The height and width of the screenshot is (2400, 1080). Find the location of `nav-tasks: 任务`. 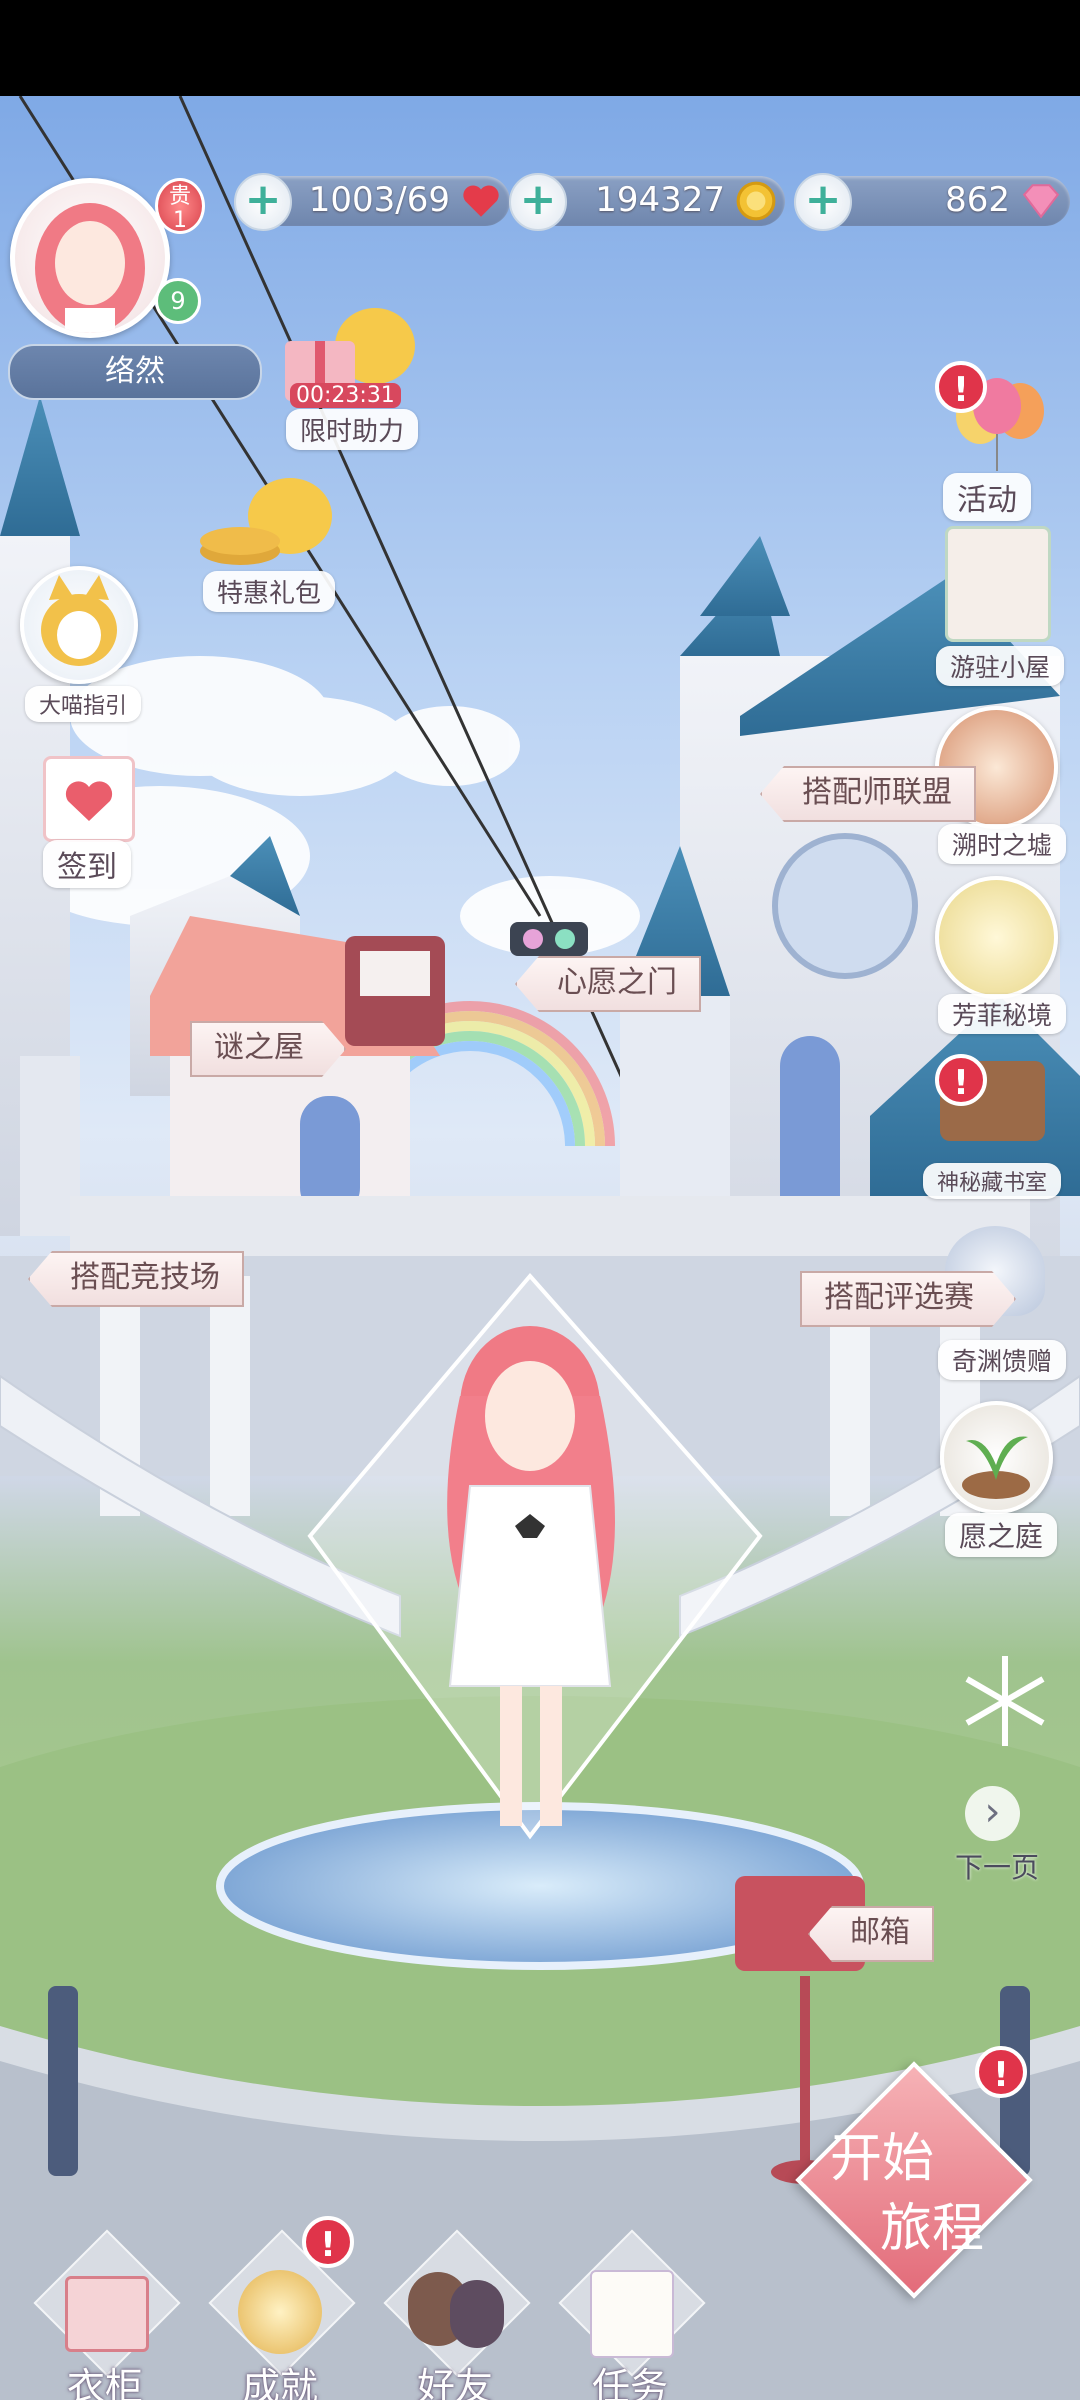

nav-tasks: 任务 is located at coordinates (630, 2314).